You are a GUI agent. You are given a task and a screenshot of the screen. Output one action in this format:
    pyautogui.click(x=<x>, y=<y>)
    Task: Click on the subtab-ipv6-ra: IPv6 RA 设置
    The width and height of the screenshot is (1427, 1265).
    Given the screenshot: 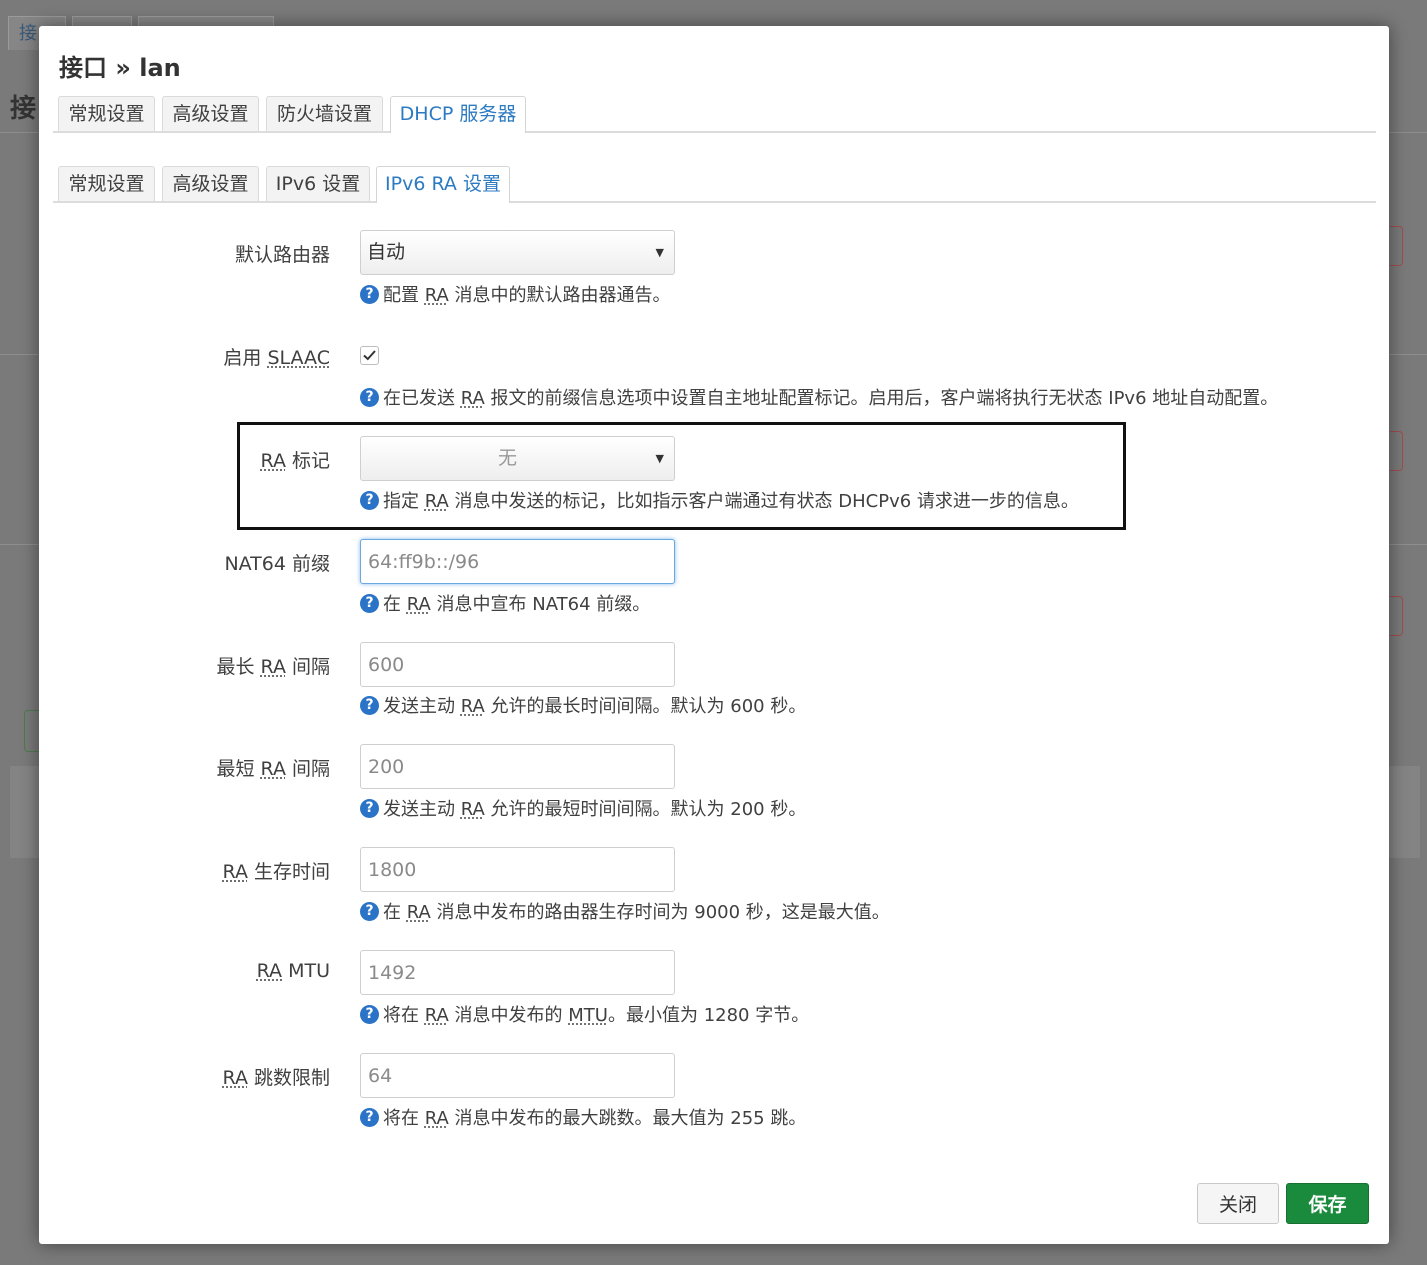 What is the action you would take?
    pyautogui.click(x=443, y=184)
    